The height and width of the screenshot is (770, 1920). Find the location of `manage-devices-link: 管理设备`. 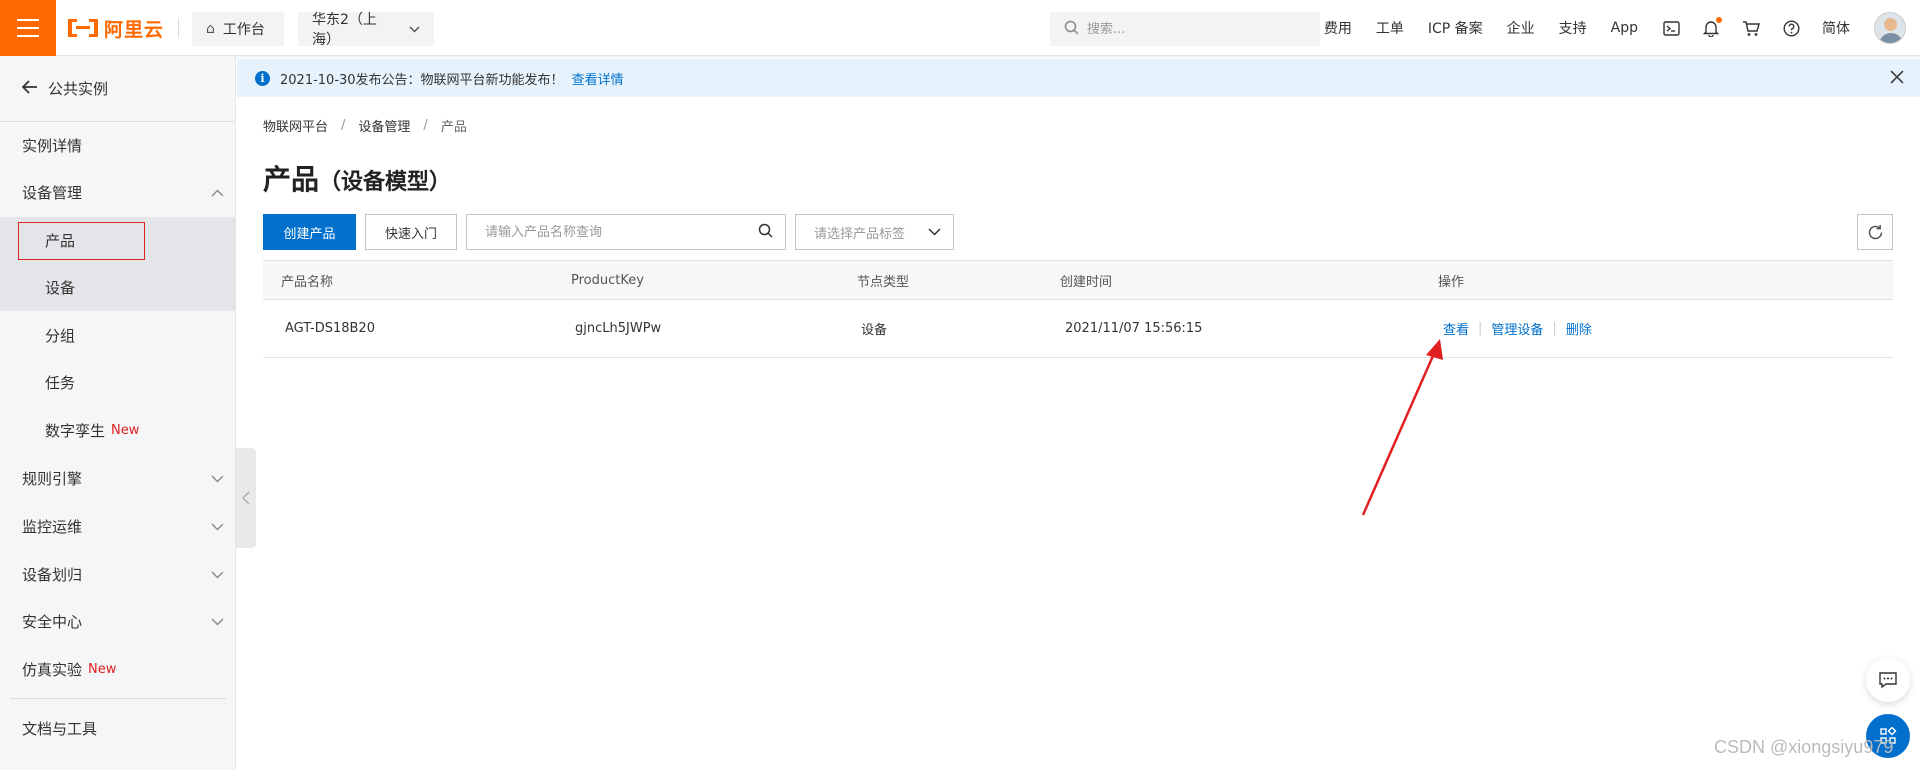

manage-devices-link: 管理设备 is located at coordinates (1517, 328).